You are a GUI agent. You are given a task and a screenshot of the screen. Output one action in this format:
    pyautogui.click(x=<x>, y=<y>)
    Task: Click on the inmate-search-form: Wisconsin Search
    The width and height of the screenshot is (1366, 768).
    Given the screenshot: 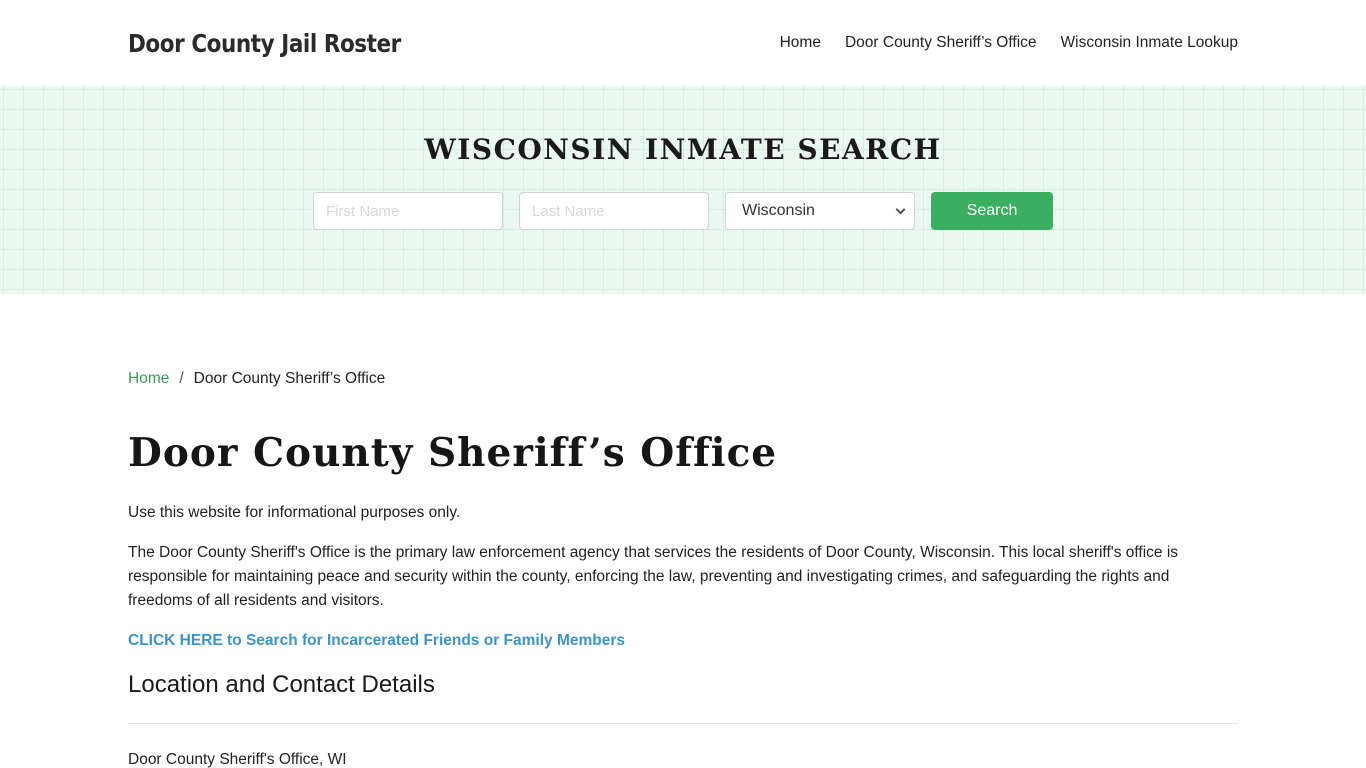 What is the action you would take?
    pyautogui.click(x=683, y=211)
    